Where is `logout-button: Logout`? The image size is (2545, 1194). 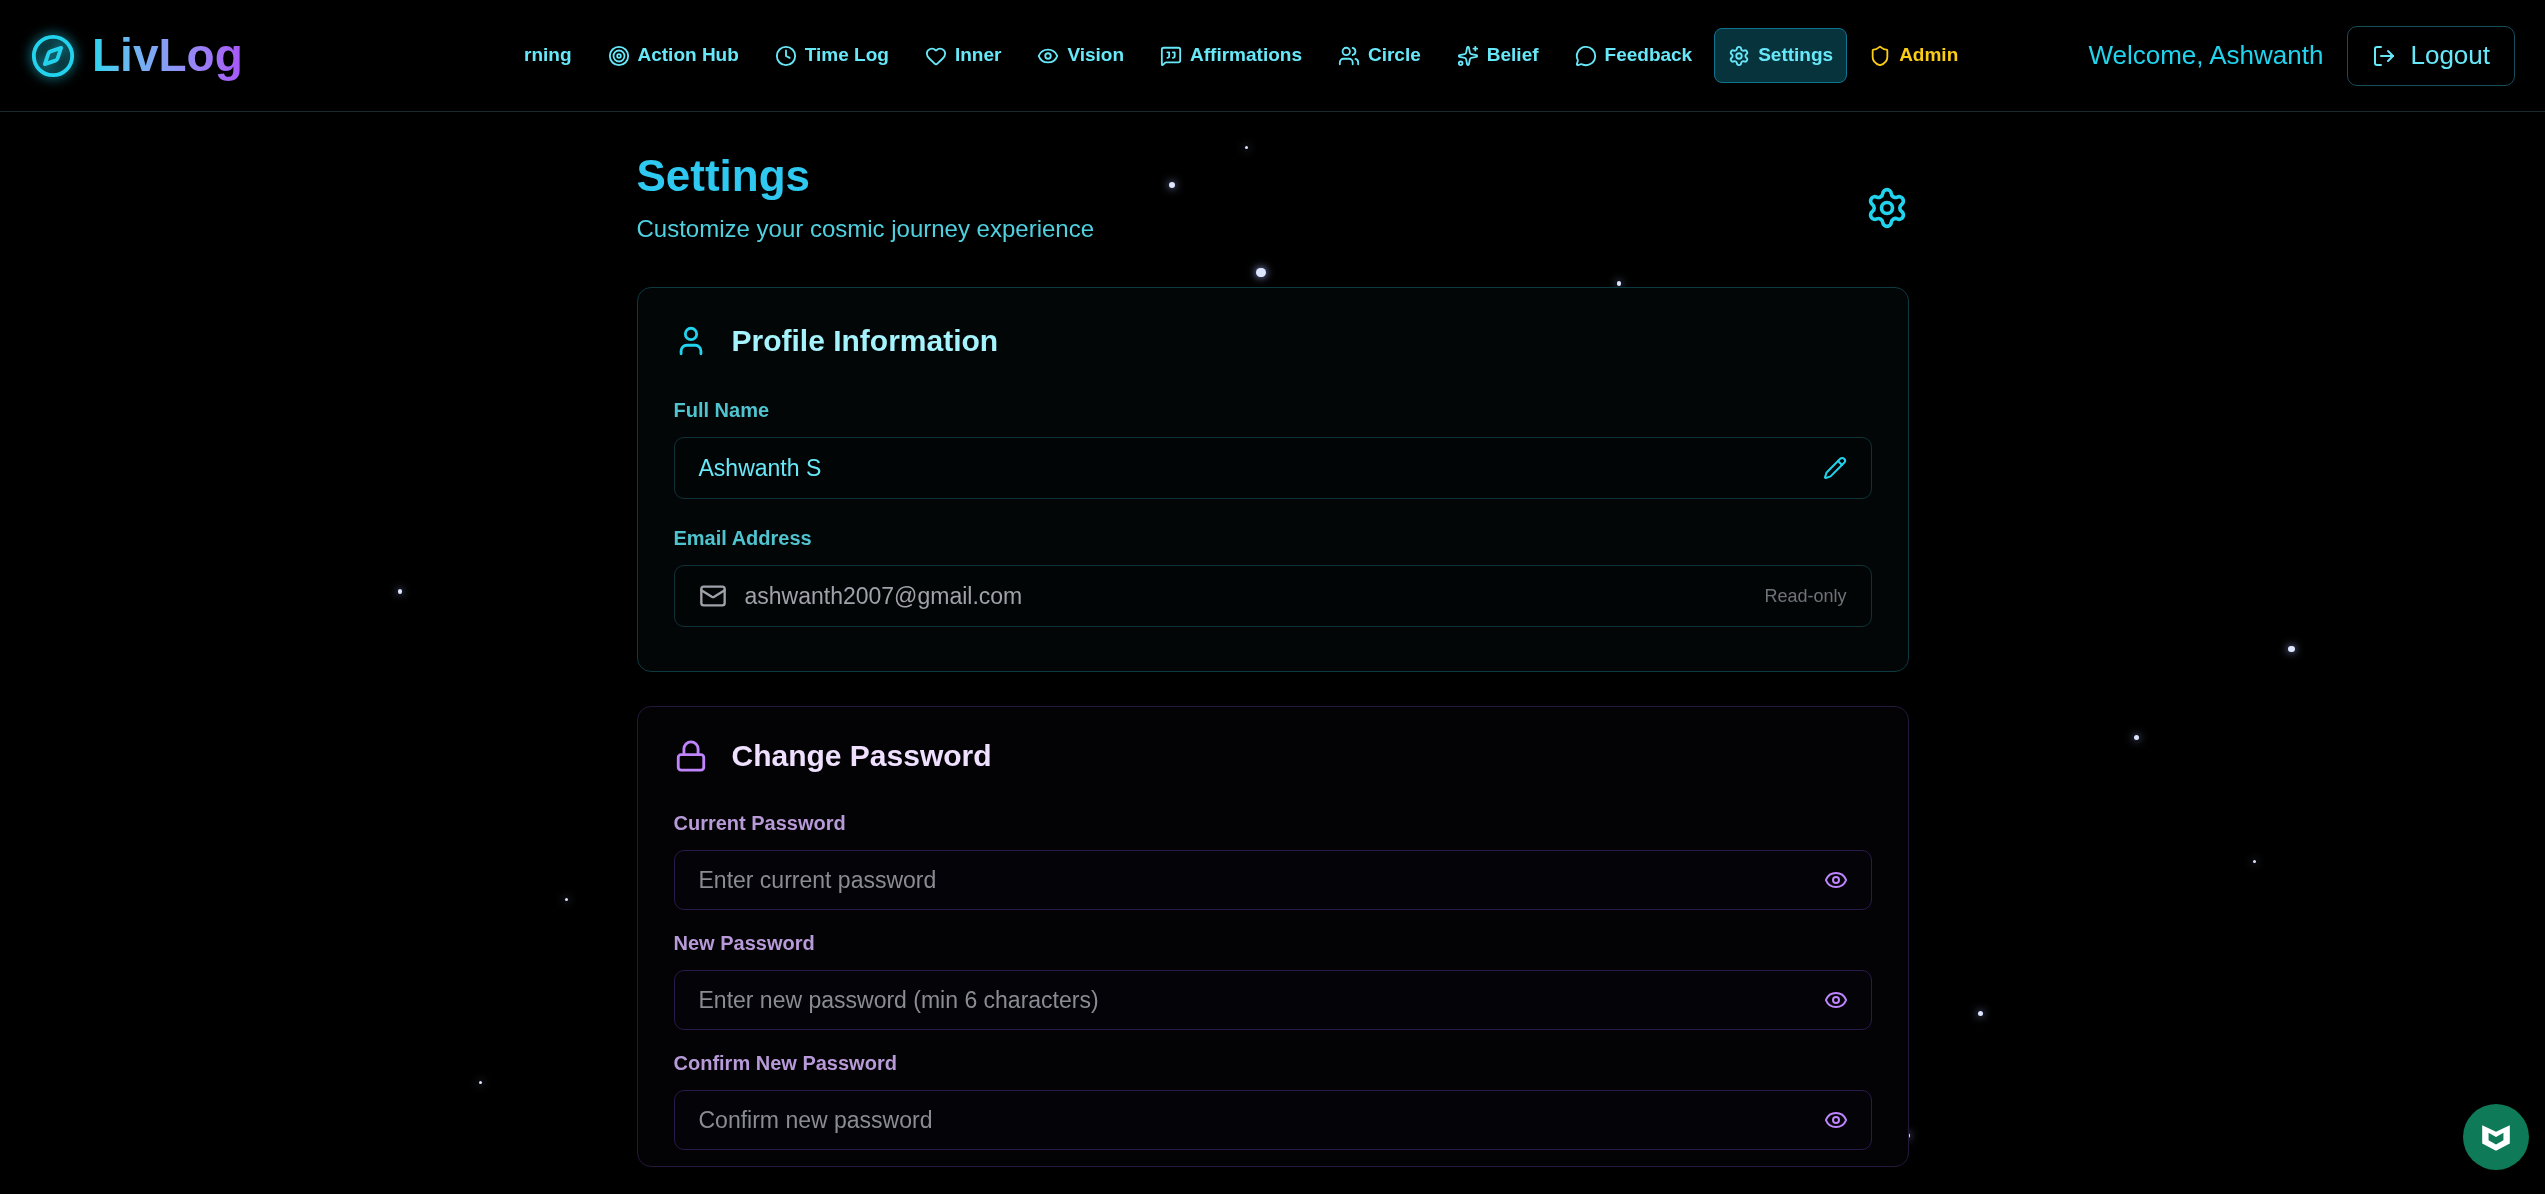
logout-button: Logout is located at coordinates (2431, 55).